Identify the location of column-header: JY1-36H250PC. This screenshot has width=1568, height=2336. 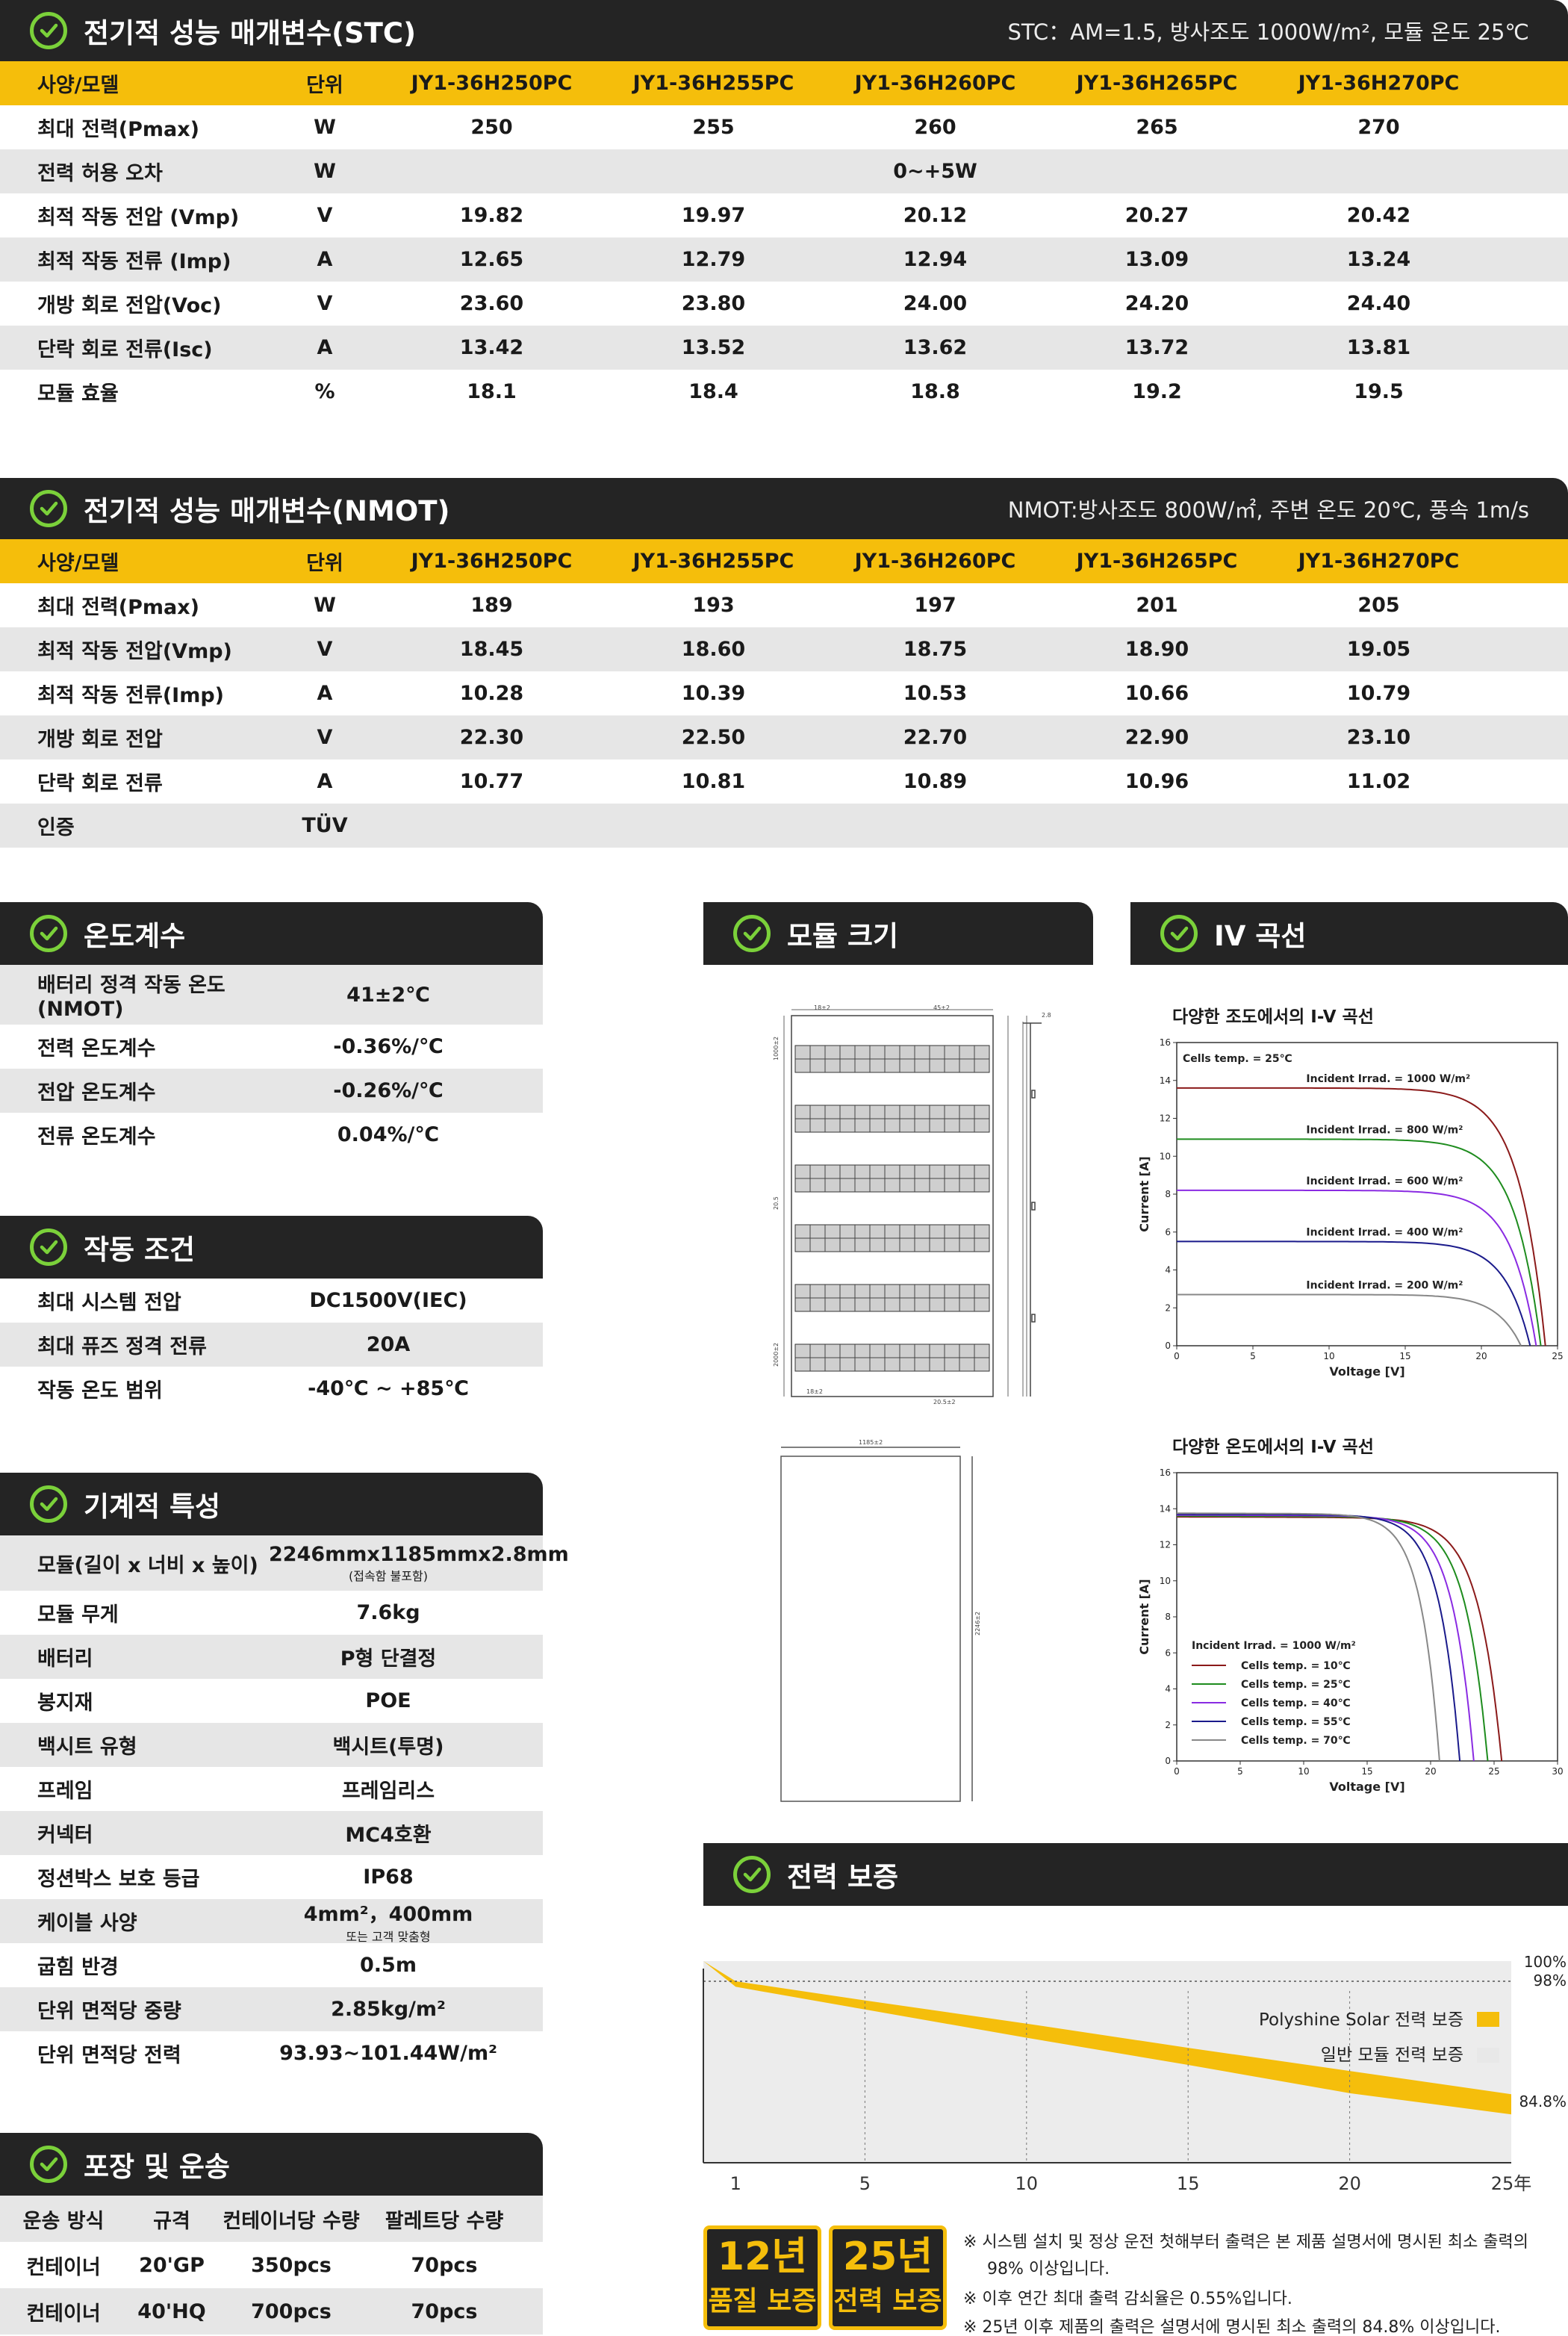
(492, 83).